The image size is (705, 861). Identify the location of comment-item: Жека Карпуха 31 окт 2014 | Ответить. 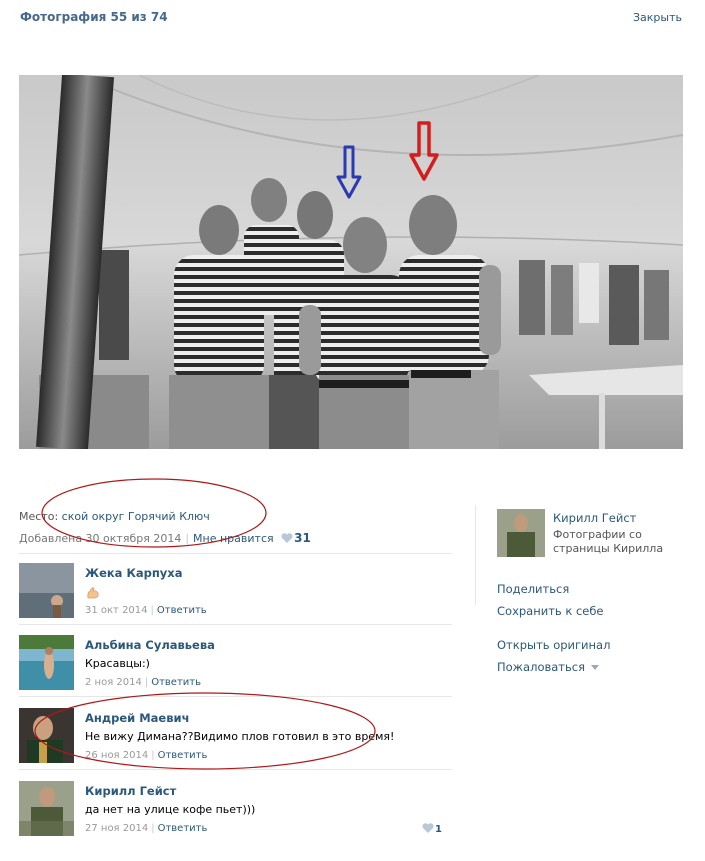
(235, 590).